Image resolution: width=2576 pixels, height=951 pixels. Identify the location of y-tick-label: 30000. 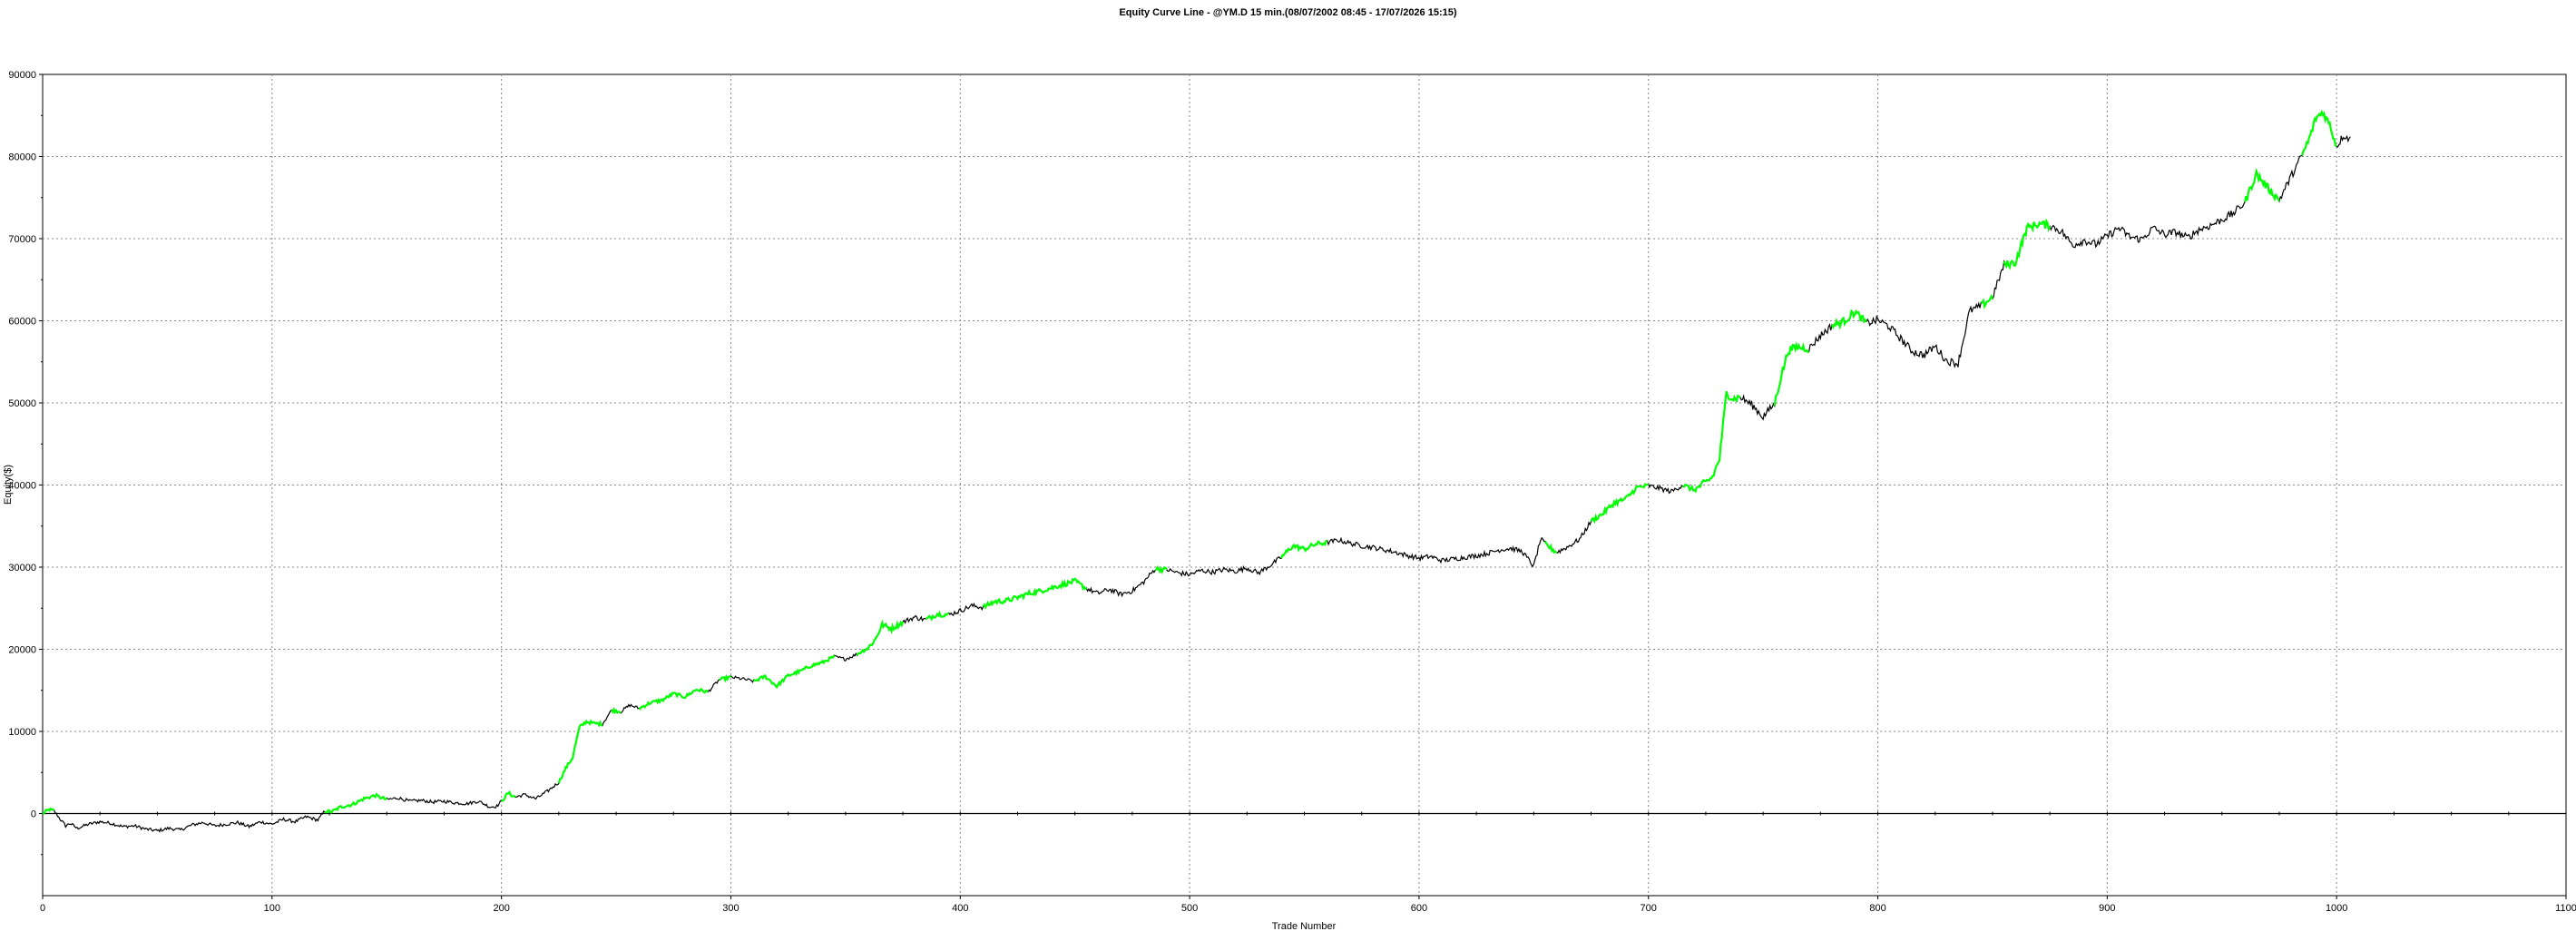
(22, 568).